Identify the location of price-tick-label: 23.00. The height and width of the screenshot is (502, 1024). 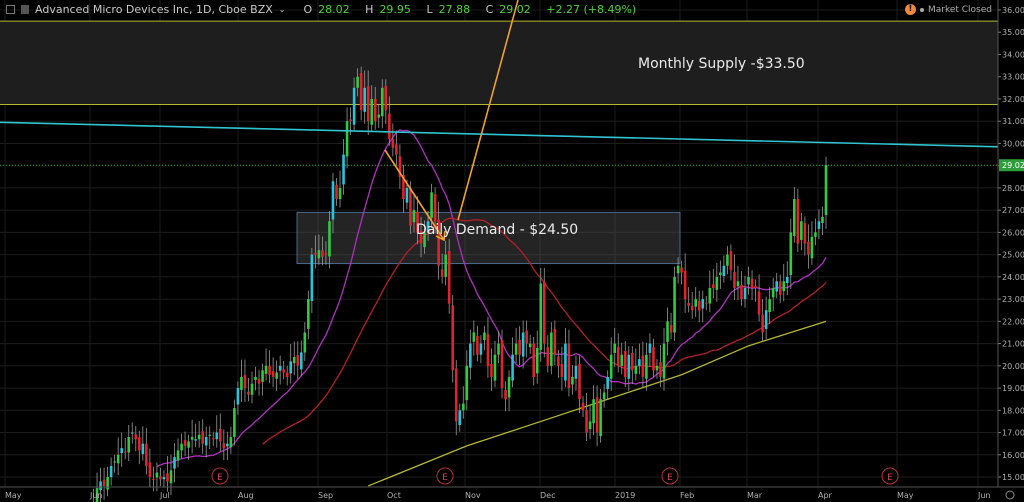
(1013, 299).